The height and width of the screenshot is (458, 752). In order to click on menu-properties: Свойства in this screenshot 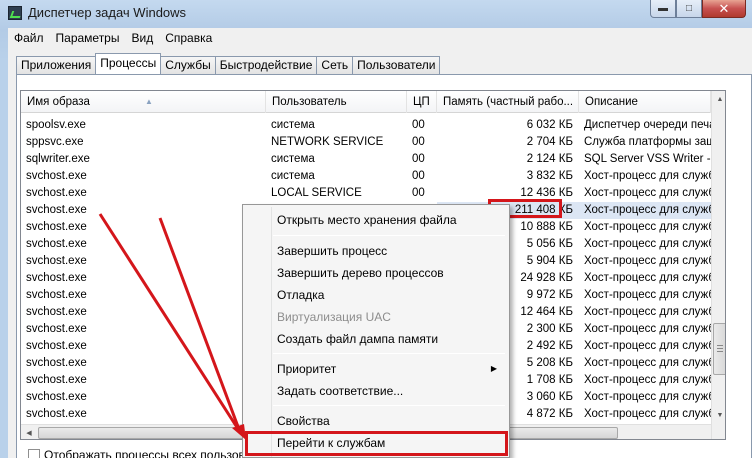, I will do `click(376, 421)`.